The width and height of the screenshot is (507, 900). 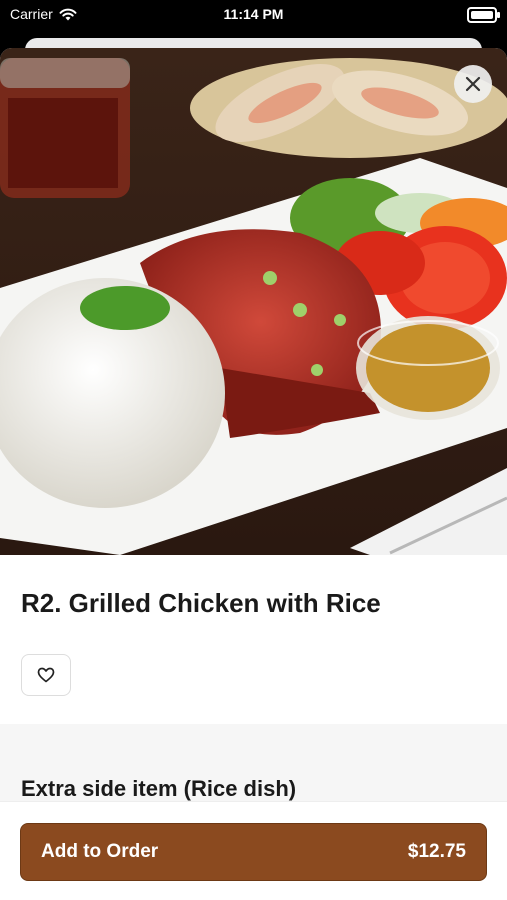 I want to click on close-icon, so click(x=473, y=84).